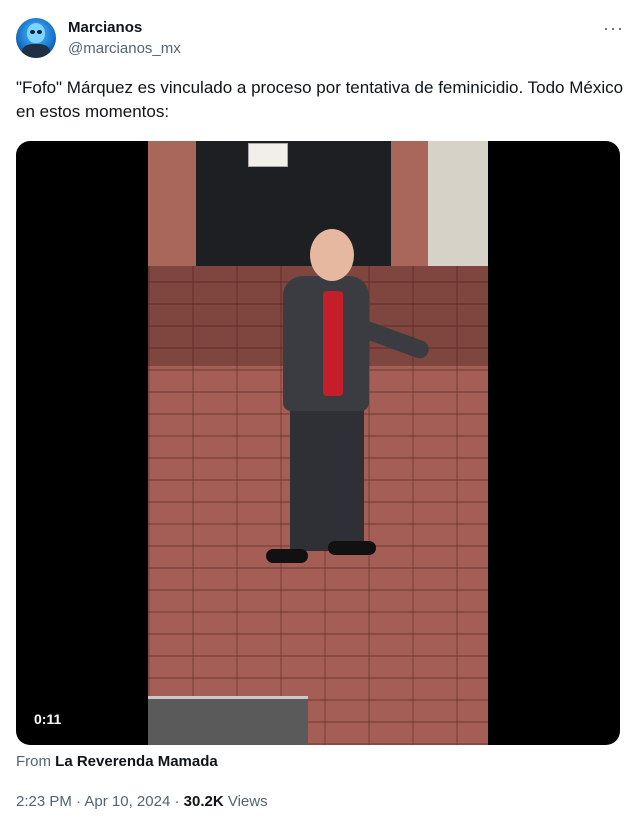  I want to click on views-label: Views, so click(247, 801).